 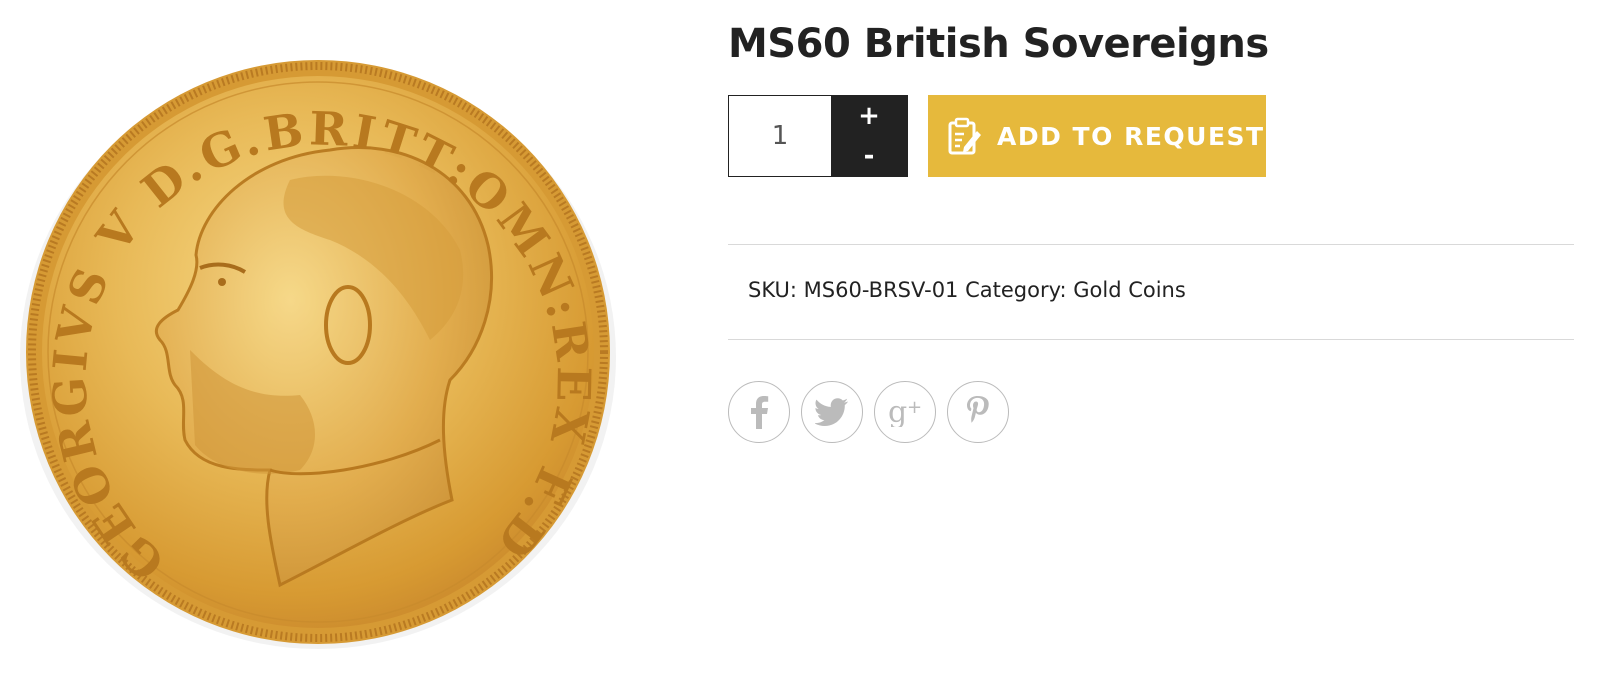 I want to click on share-buttons: g +, so click(x=868, y=412).